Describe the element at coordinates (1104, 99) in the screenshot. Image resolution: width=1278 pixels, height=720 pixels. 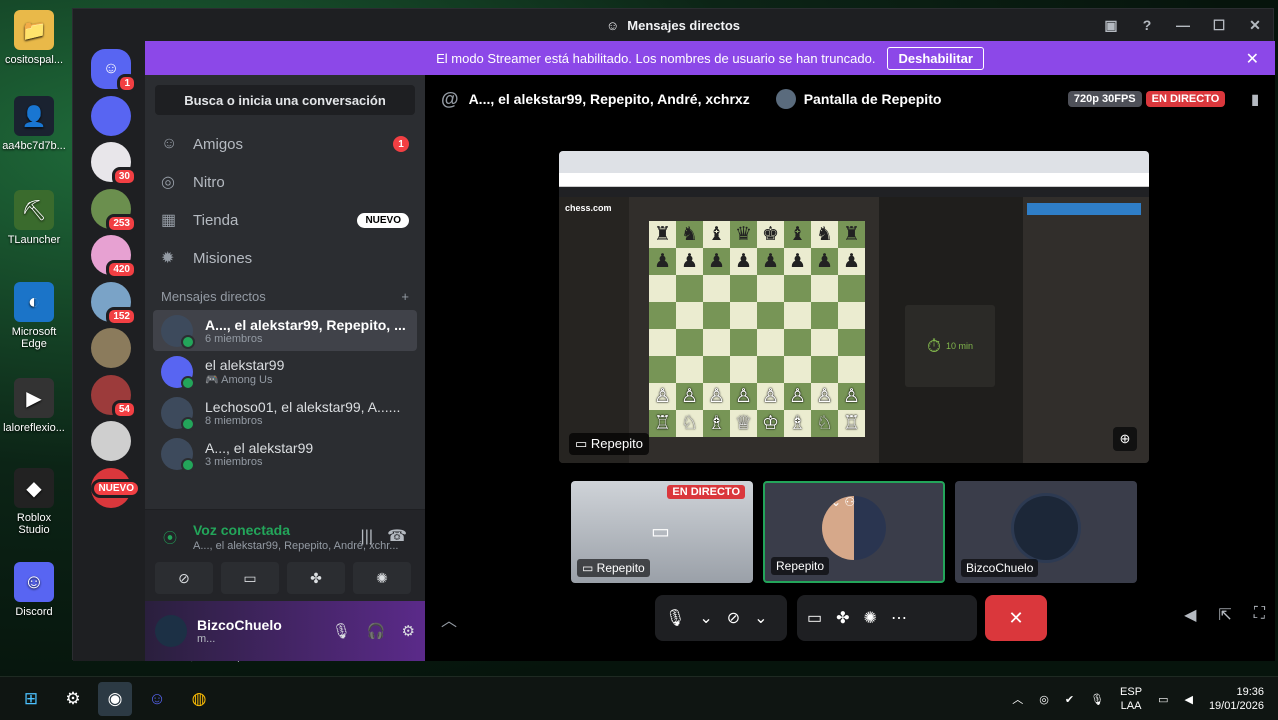
I see `quality-badge: 720p 30FPS` at that location.